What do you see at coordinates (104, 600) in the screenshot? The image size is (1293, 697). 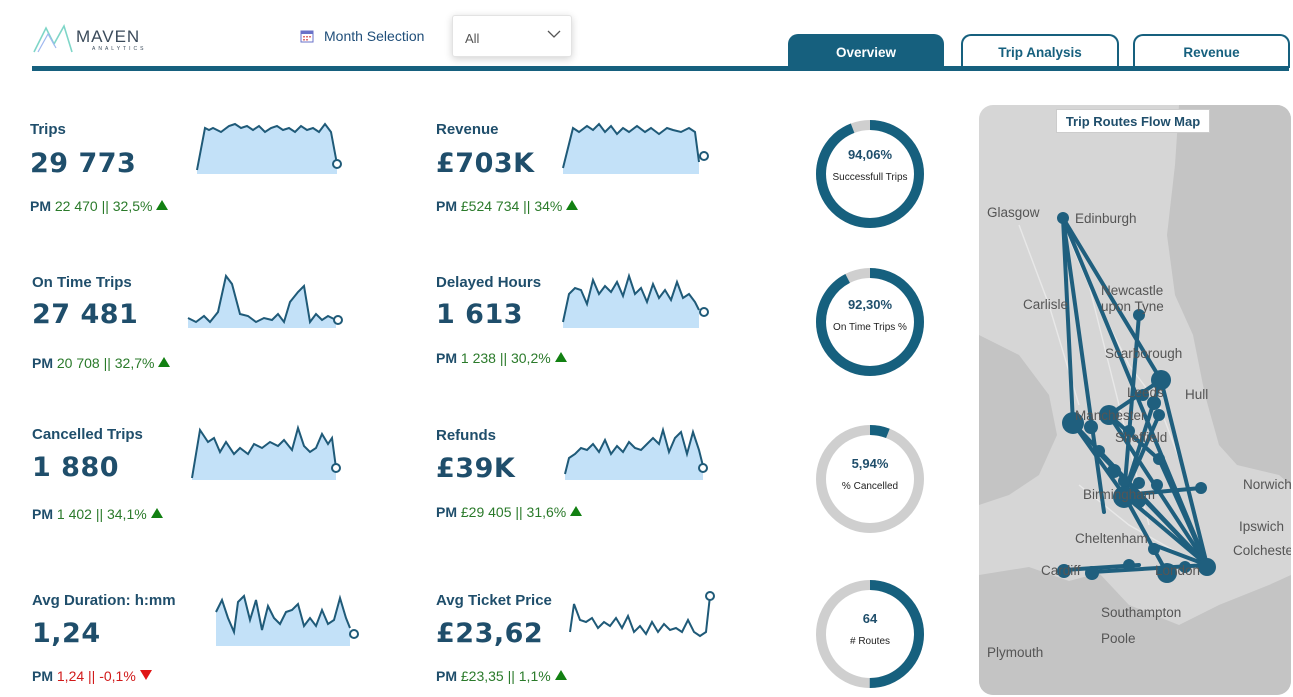 I see `avg-duration-title: Avg Duration: h:mm` at bounding box center [104, 600].